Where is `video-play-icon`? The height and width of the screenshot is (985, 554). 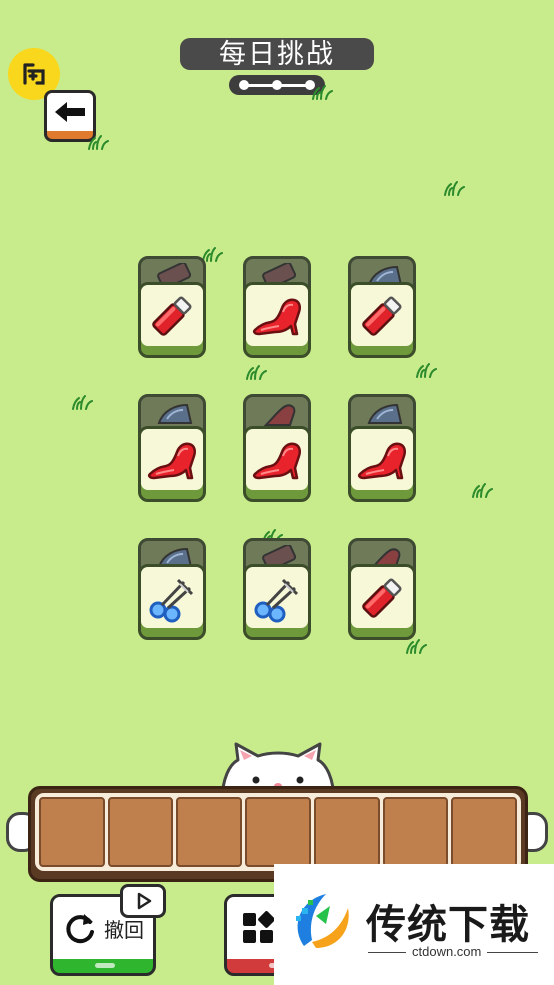 video-play-icon is located at coordinates (143, 901).